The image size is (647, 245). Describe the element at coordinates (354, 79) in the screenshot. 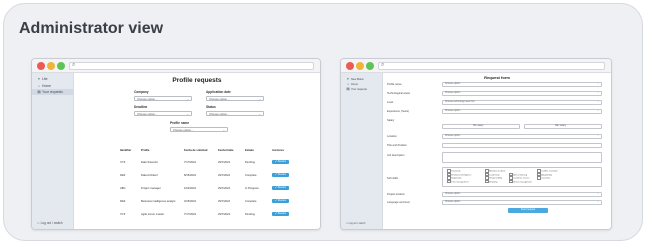

I see `sidebar-item-user: ≡ New Maria` at that location.